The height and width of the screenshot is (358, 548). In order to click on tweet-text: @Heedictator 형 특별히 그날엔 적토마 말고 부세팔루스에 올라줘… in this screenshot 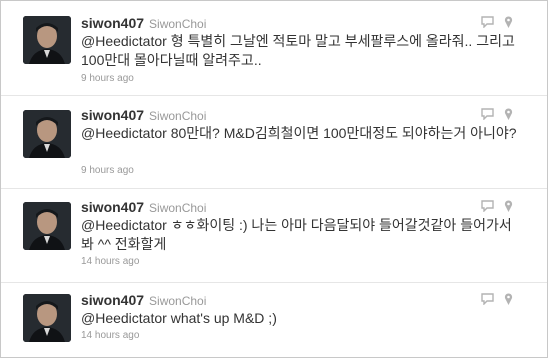, I will do `click(301, 51)`.